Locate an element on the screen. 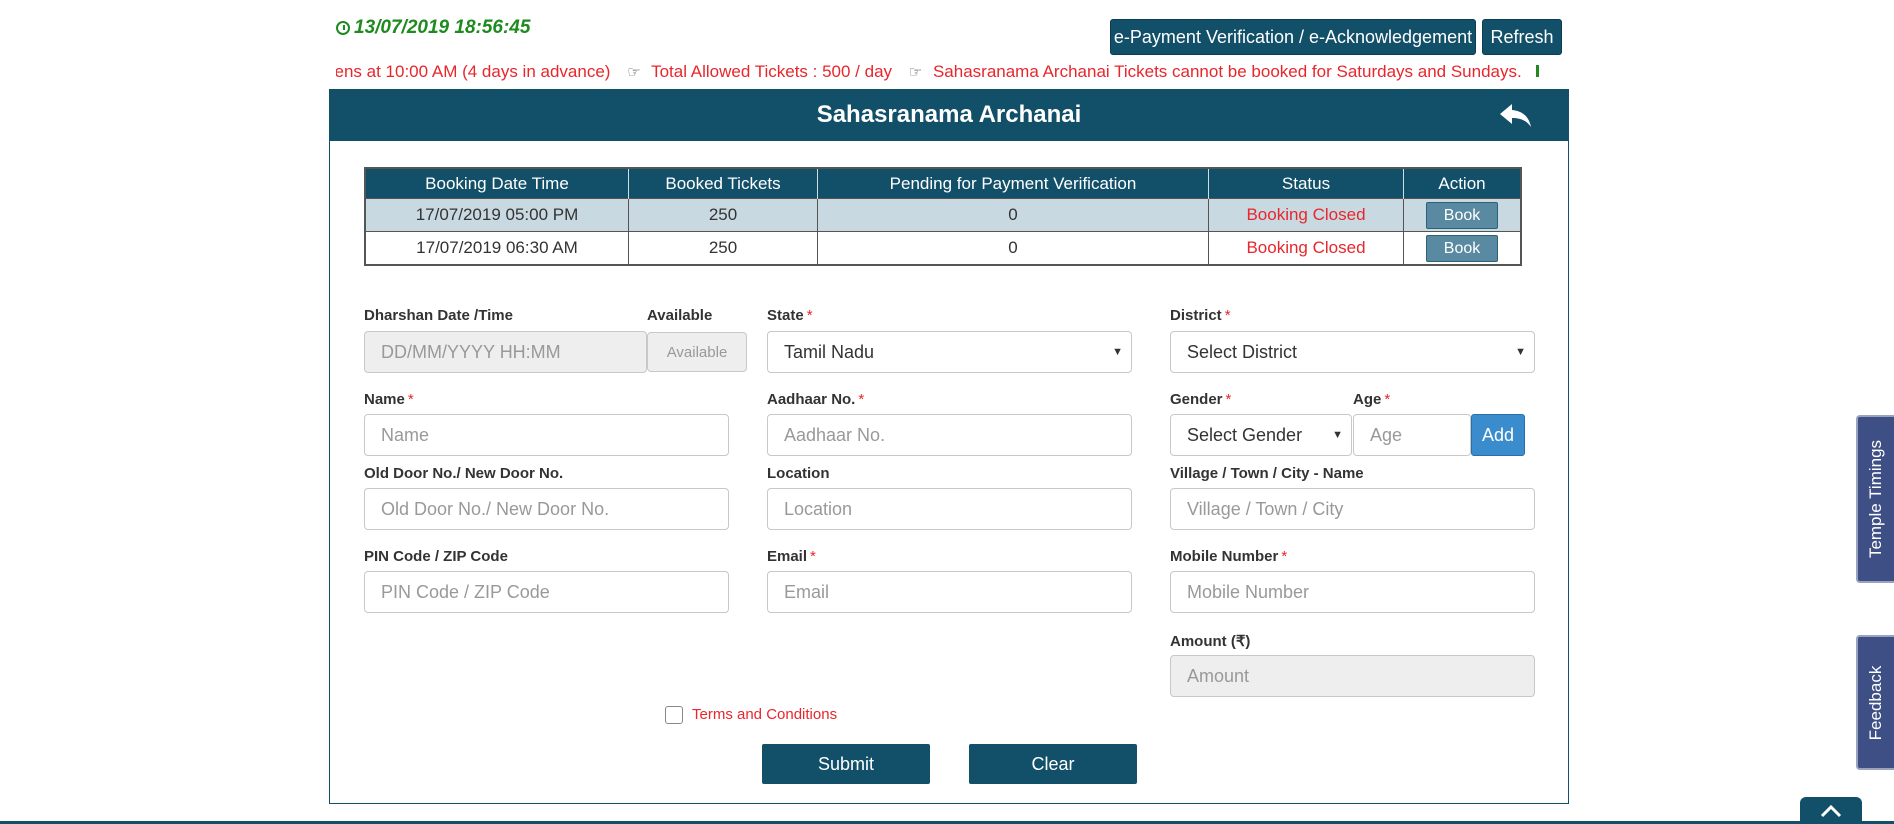  refresh-button: Refresh is located at coordinates (1522, 37).